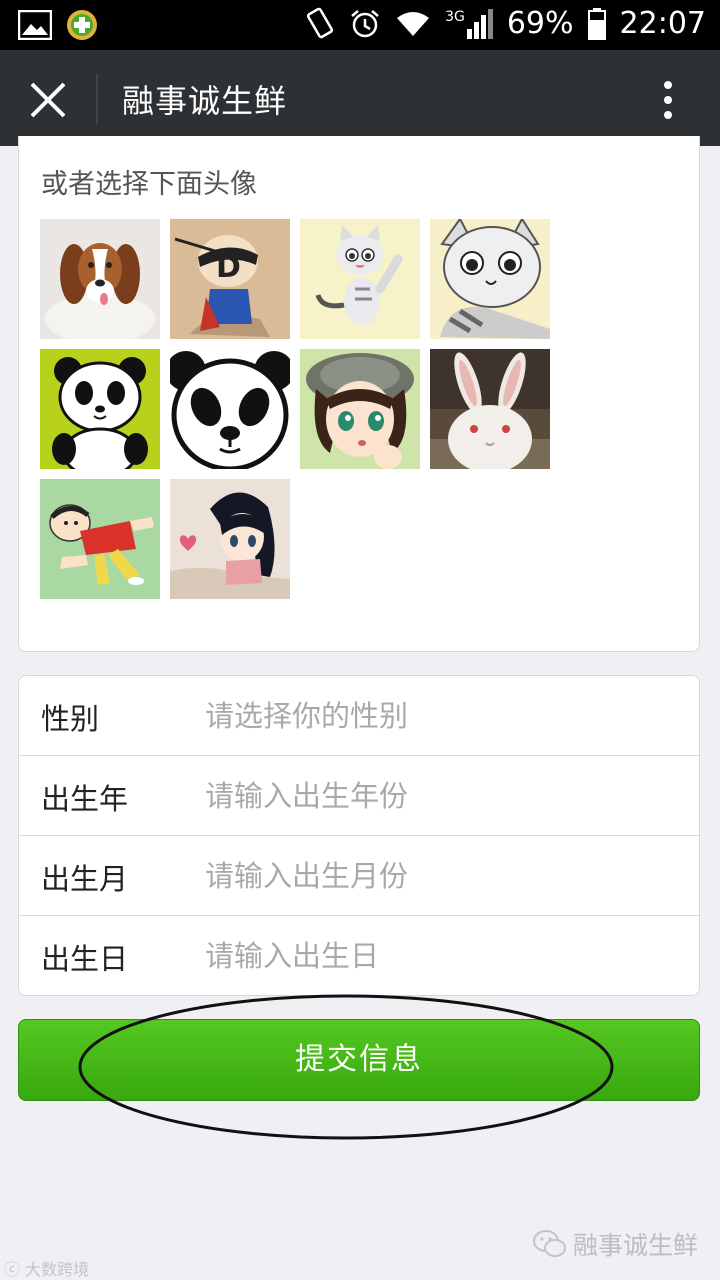  What do you see at coordinates (435, 956) in the screenshot?
I see `birth-day-input` at bounding box center [435, 956].